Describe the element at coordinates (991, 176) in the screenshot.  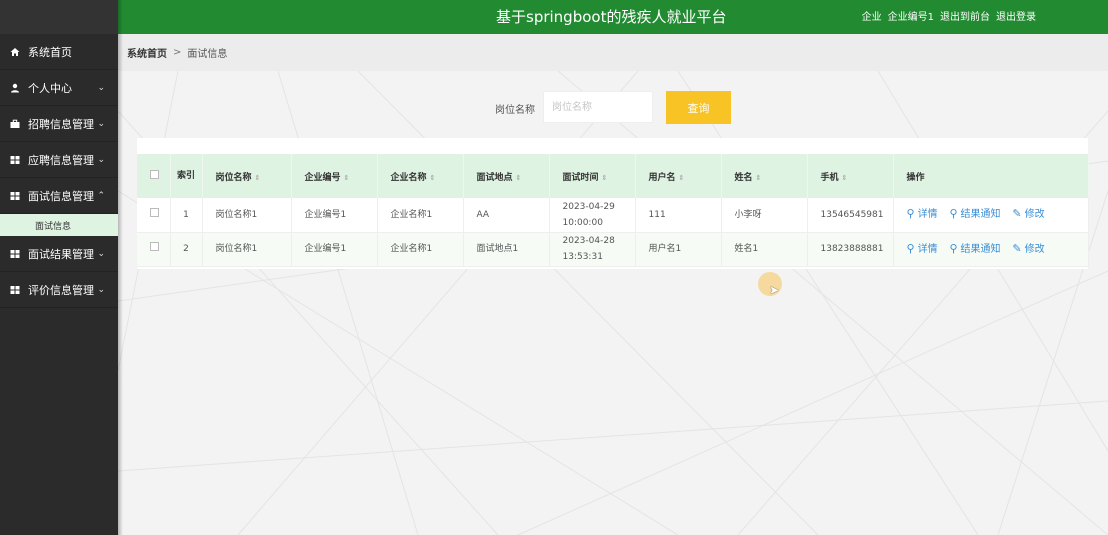
I see `header-actions: 操作` at that location.